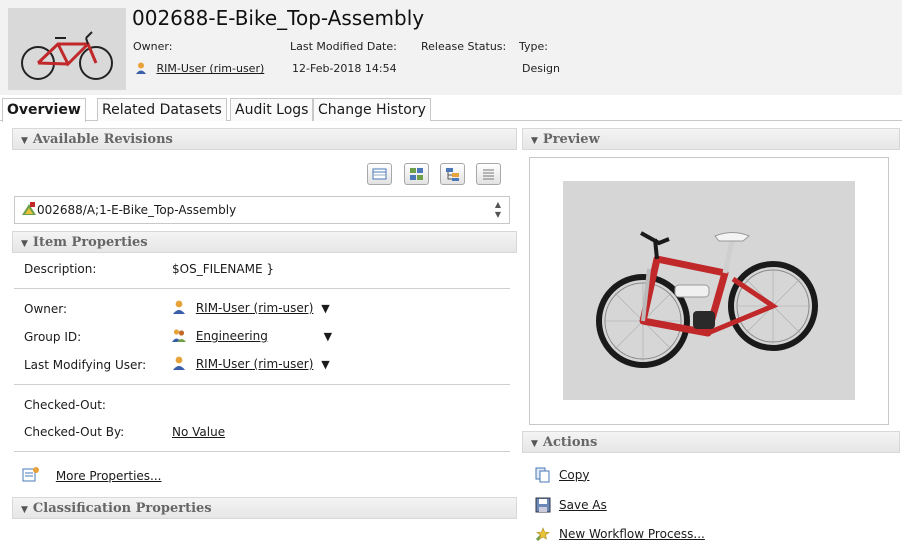  What do you see at coordinates (262, 210) in the screenshot?
I see `revision-selector: 002688/A;1-E-Bike_Top-Assembly ▲ ▼` at bounding box center [262, 210].